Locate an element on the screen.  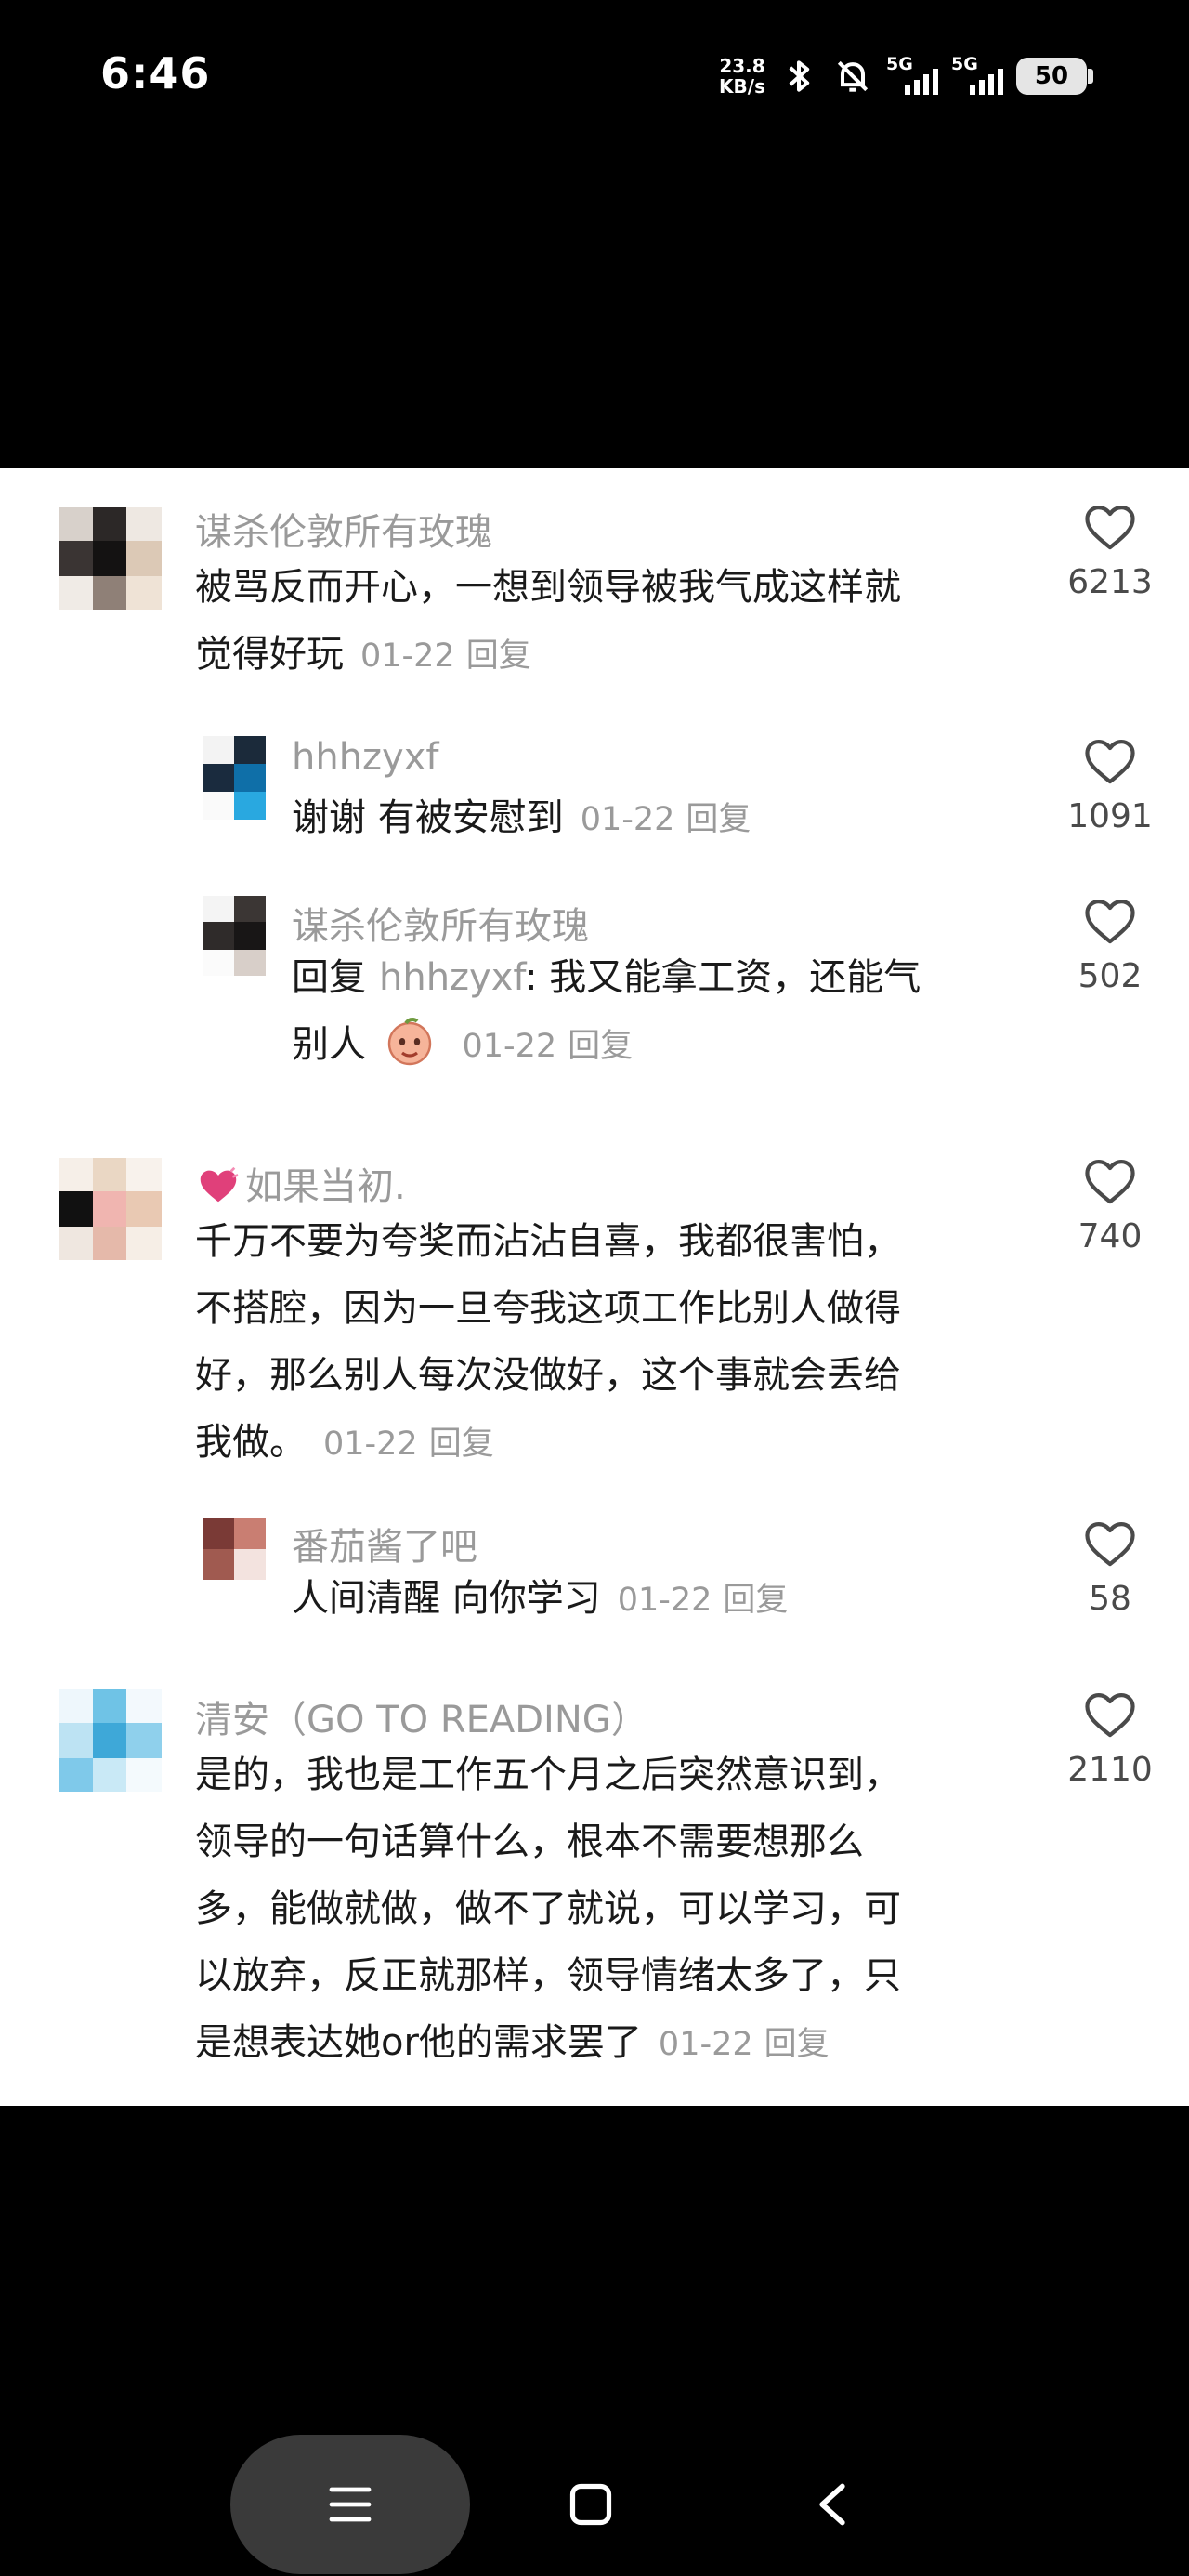
comment-line: 觉得好玩 01-22 回复 is located at coordinates (613, 655).